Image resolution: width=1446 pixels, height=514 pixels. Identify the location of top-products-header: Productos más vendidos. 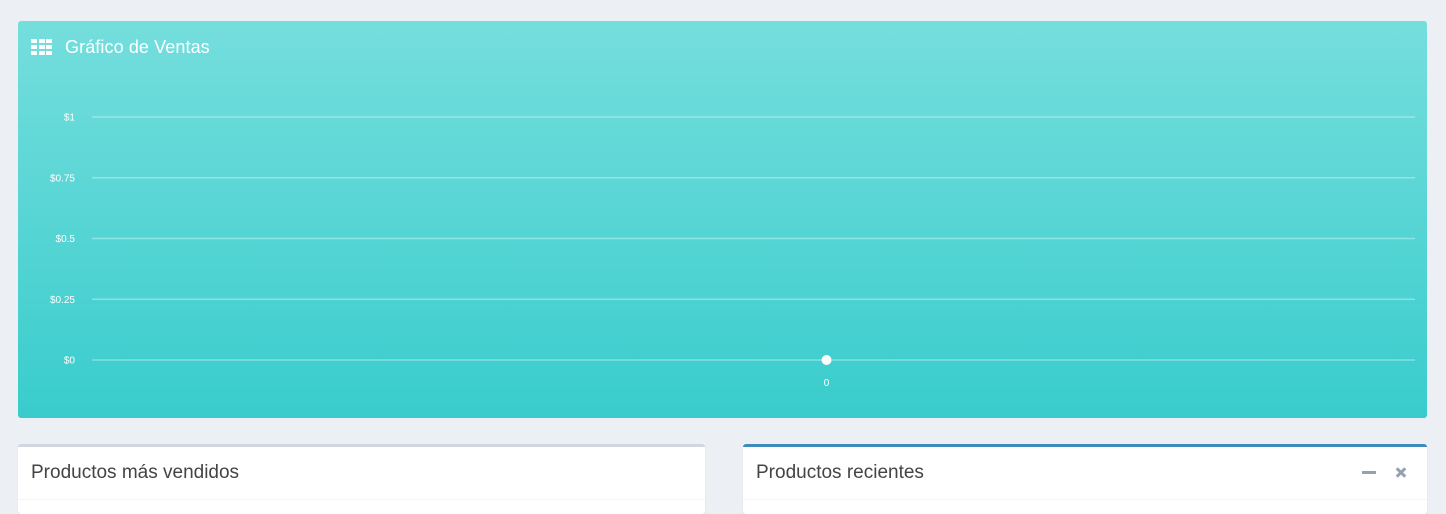
(361, 473).